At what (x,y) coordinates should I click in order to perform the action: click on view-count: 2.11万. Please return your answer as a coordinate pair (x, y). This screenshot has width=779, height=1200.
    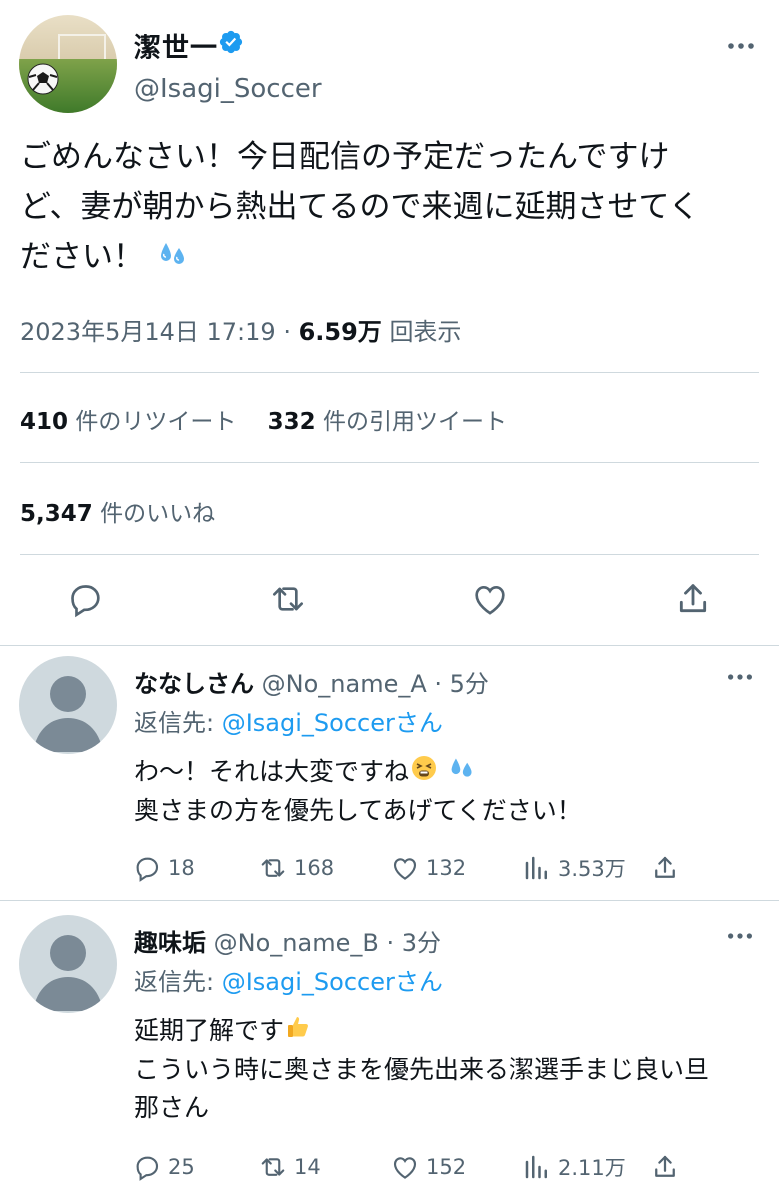
    Looking at the image, I should click on (592, 1168).